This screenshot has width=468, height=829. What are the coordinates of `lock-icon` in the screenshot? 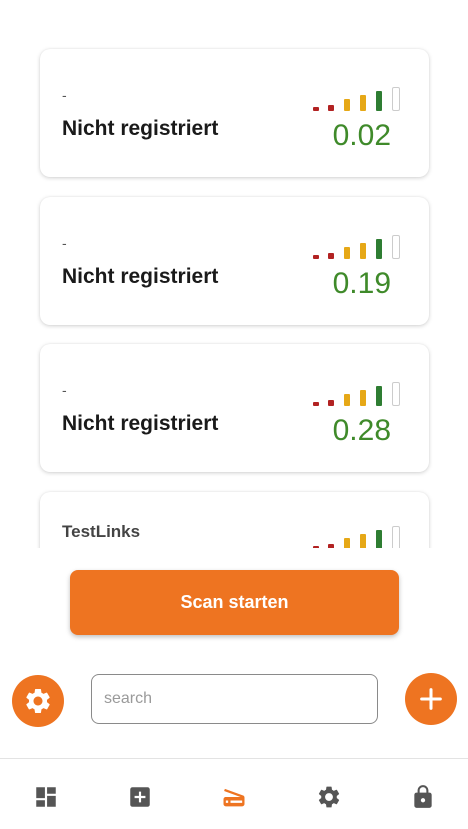 It's located at (423, 796).